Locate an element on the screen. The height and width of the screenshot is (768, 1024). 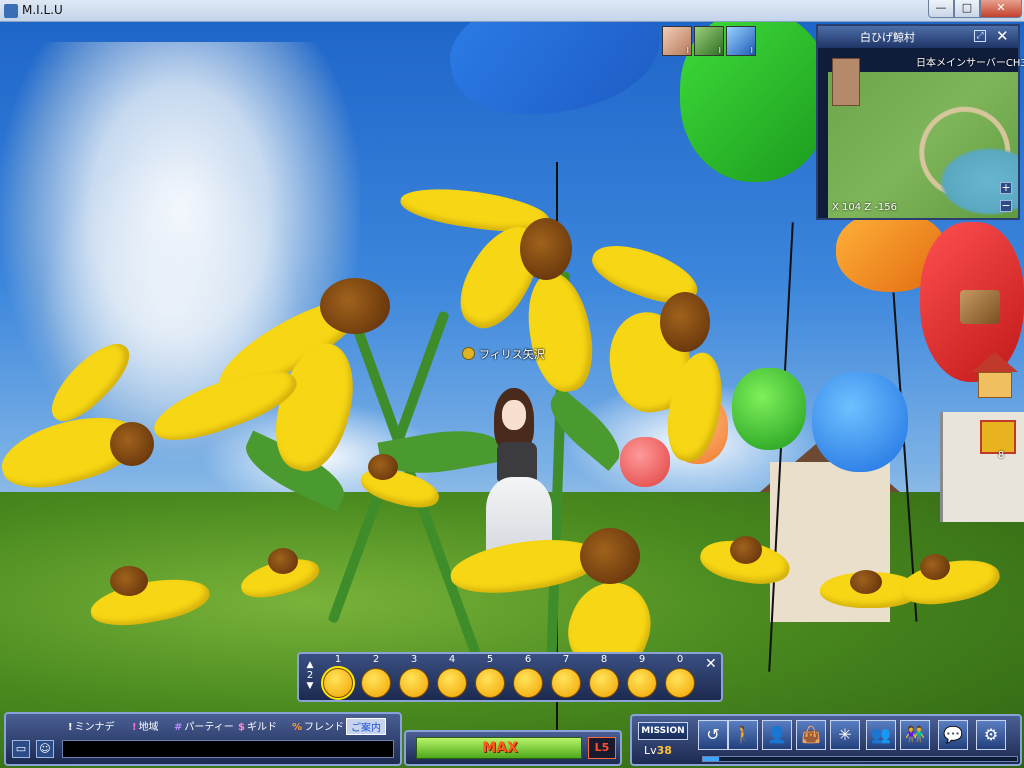
hp-bar: MAX is located at coordinates (499, 748).